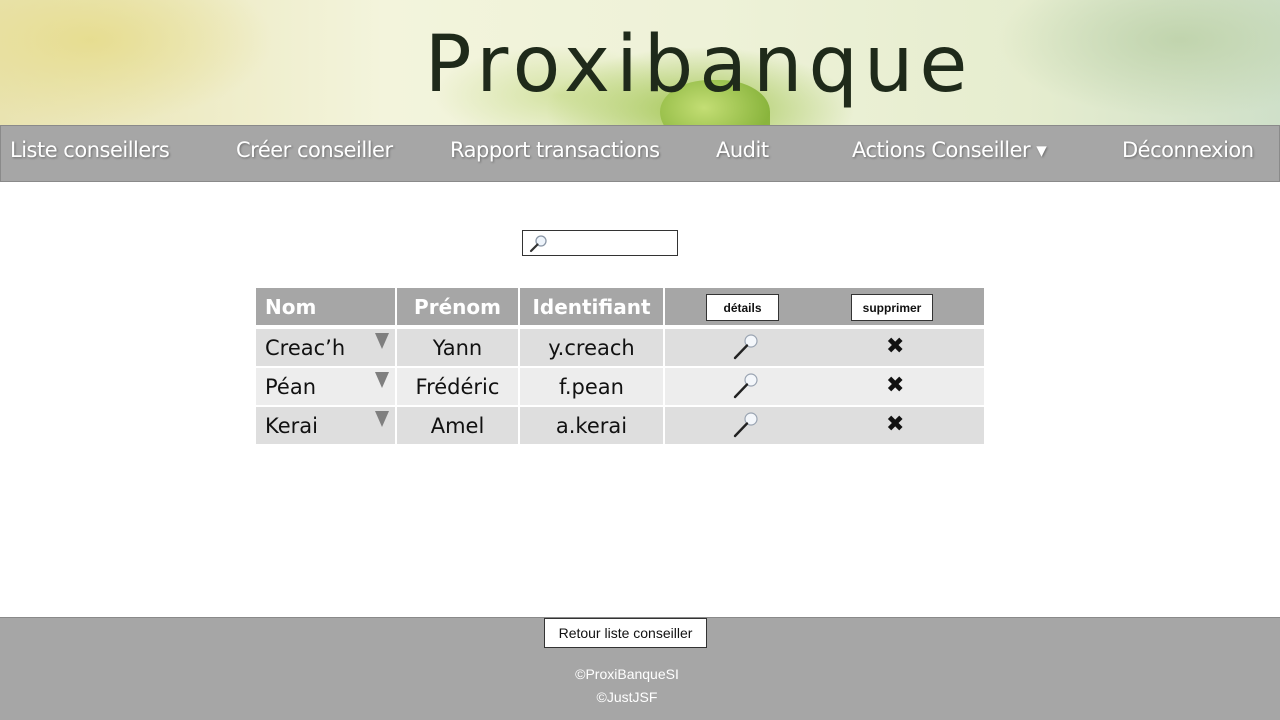  What do you see at coordinates (627, 697) in the screenshot?
I see `copyright-justjsf: ©JustJSF` at bounding box center [627, 697].